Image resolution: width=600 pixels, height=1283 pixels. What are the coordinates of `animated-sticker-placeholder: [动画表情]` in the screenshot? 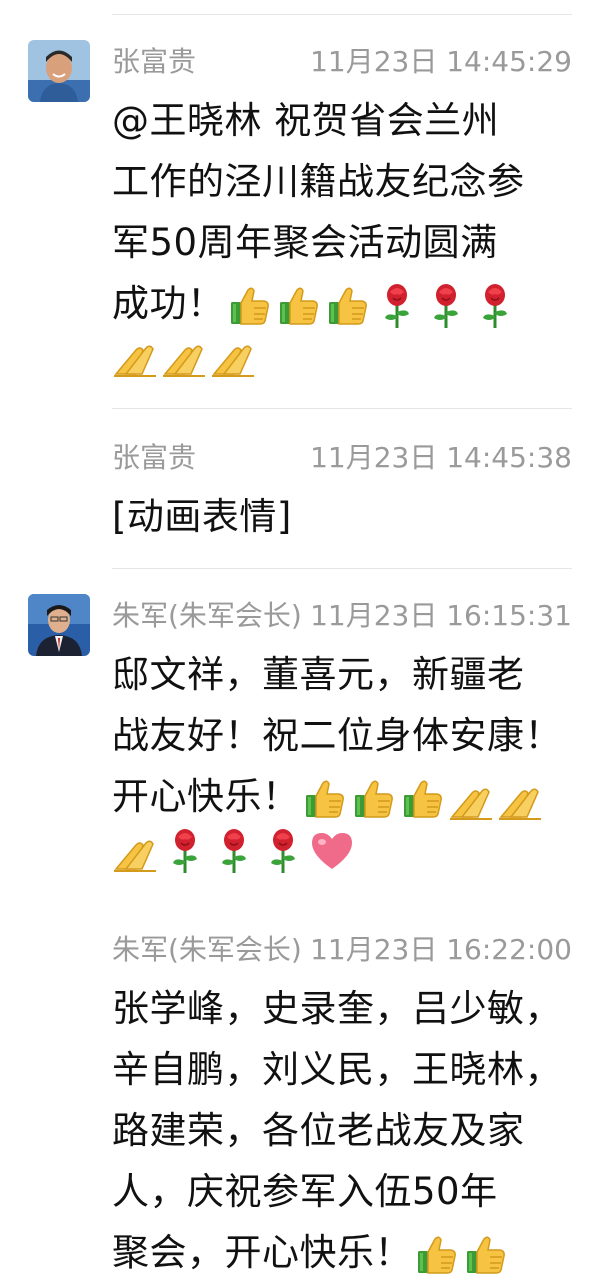 It's located at (347, 516).